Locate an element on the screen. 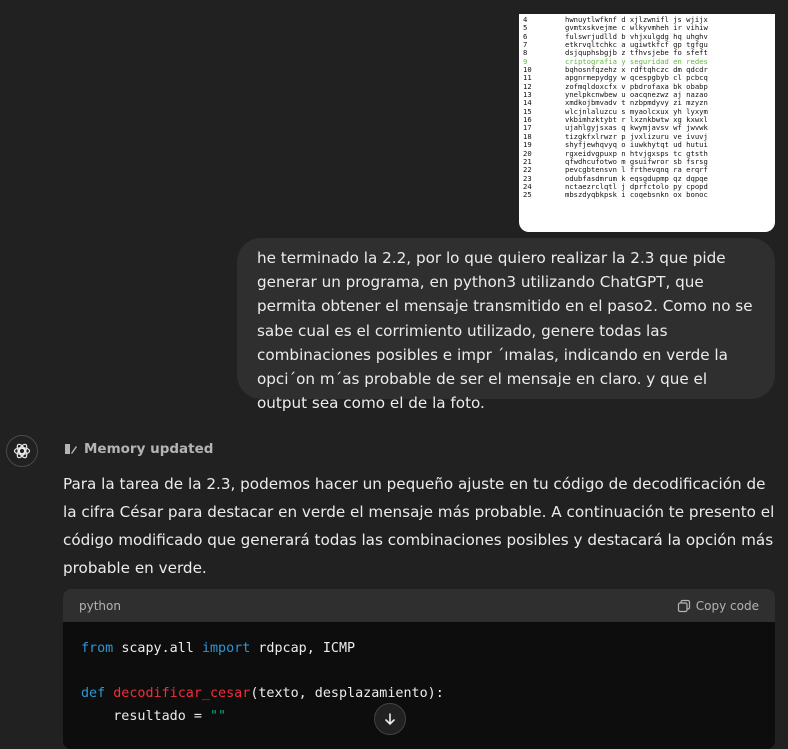 The image size is (788, 749). arrow-down-icon is located at coordinates (390, 719).